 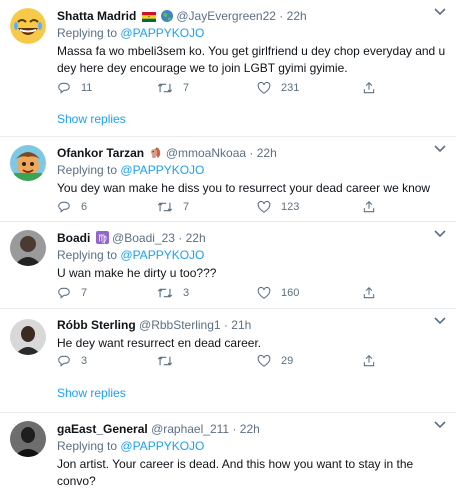 What do you see at coordinates (290, 88) in the screenshot?
I see `like-count: 231` at bounding box center [290, 88].